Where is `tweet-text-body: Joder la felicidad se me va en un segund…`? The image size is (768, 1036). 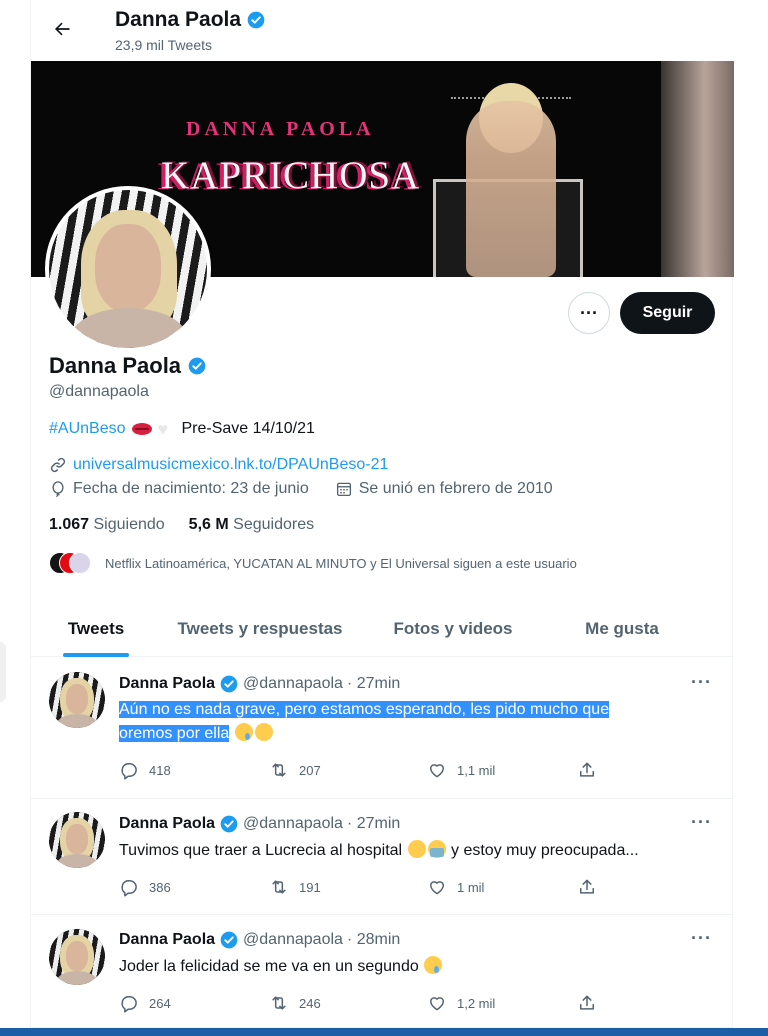
tweet-text-body: Joder la felicidad se me va en un segund… is located at coordinates (269, 966).